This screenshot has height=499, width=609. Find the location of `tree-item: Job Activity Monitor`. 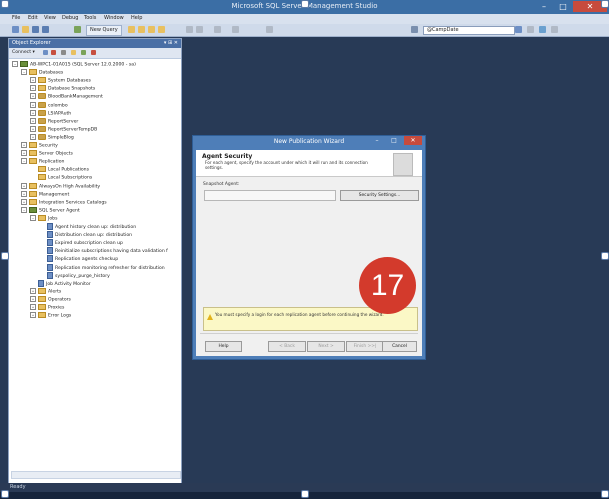

tree-item: Job Activity Monitor is located at coordinates (60, 283).